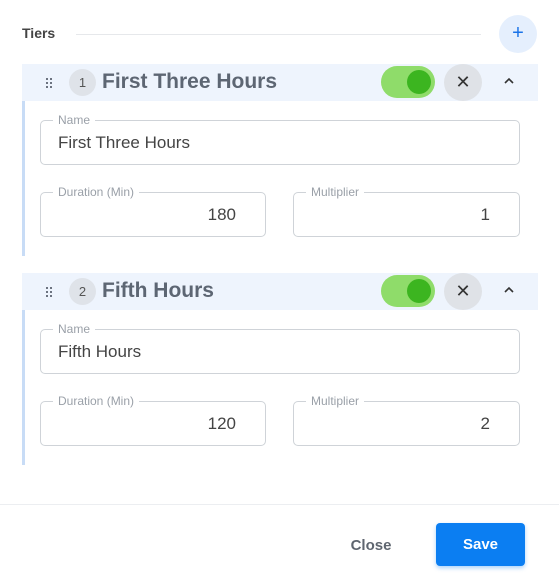  Describe the element at coordinates (371, 545) in the screenshot. I see `close-button: Close` at that location.